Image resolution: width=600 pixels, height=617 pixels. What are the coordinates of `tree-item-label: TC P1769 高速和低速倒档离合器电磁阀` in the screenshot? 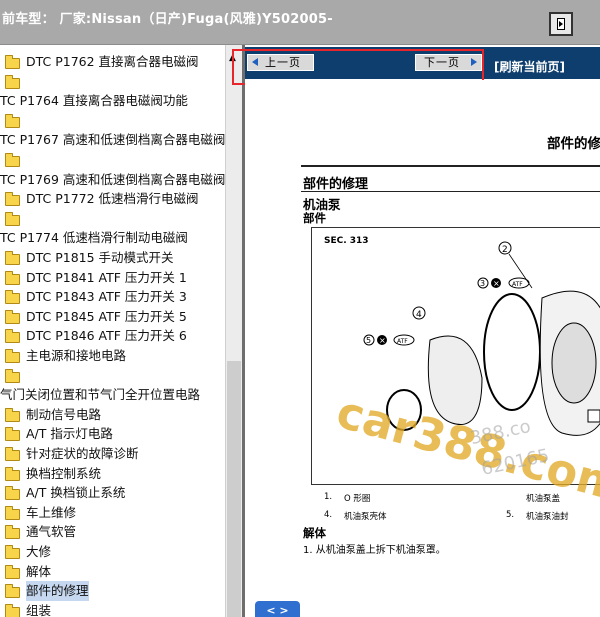 It's located at (112, 179).